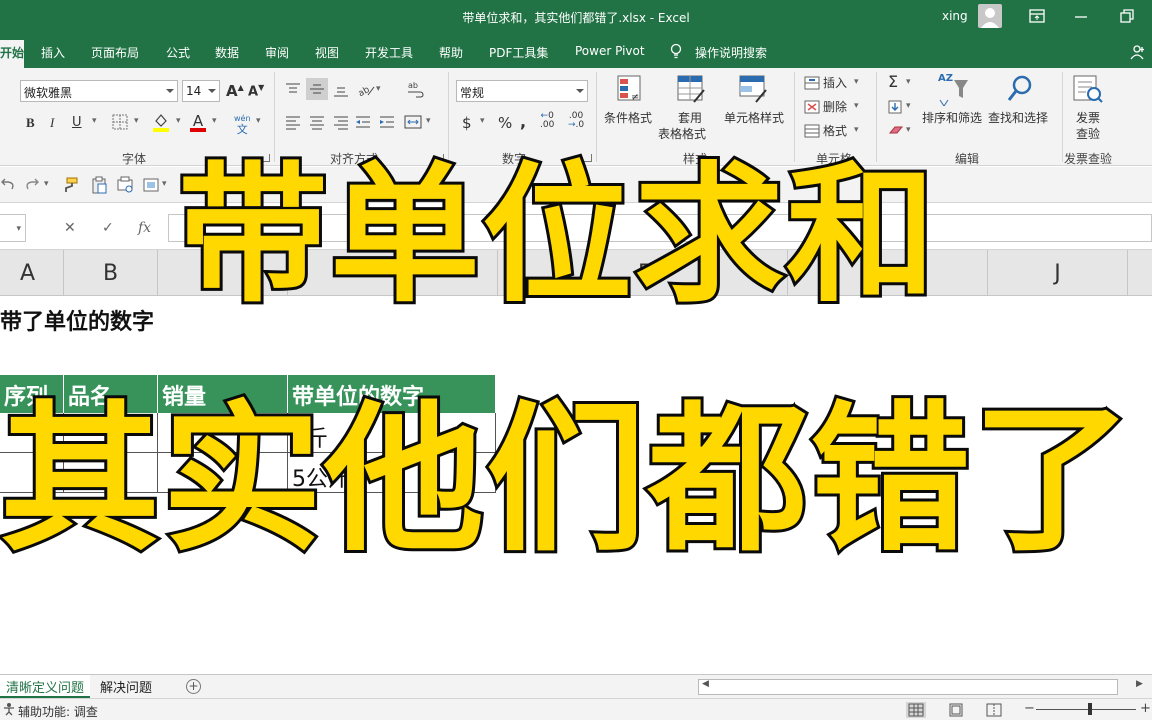 The height and width of the screenshot is (720, 1152). What do you see at coordinates (277, 52) in the screenshot?
I see `tab-review: 审阅` at bounding box center [277, 52].